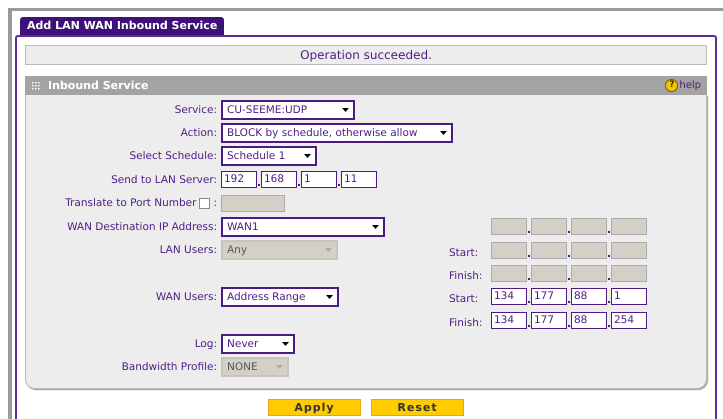 The height and width of the screenshot is (419, 723). I want to click on field-label: LAN Users:, so click(188, 250).